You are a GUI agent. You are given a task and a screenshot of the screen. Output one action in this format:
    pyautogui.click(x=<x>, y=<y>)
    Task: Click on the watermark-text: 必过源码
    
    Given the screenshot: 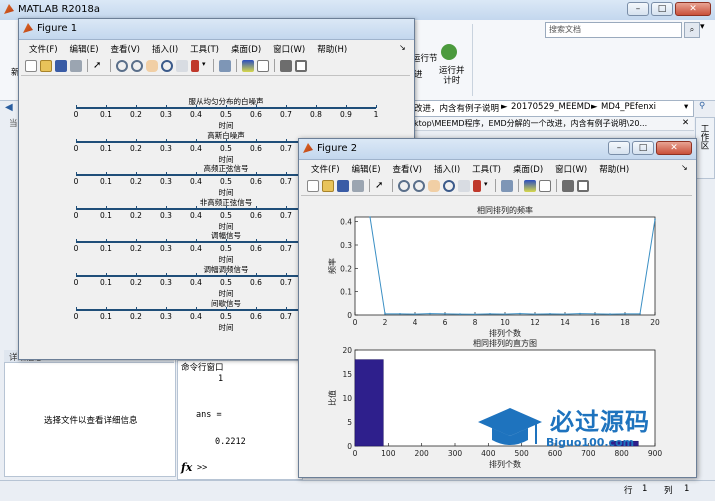 What is the action you would take?
    pyautogui.click(x=600, y=422)
    